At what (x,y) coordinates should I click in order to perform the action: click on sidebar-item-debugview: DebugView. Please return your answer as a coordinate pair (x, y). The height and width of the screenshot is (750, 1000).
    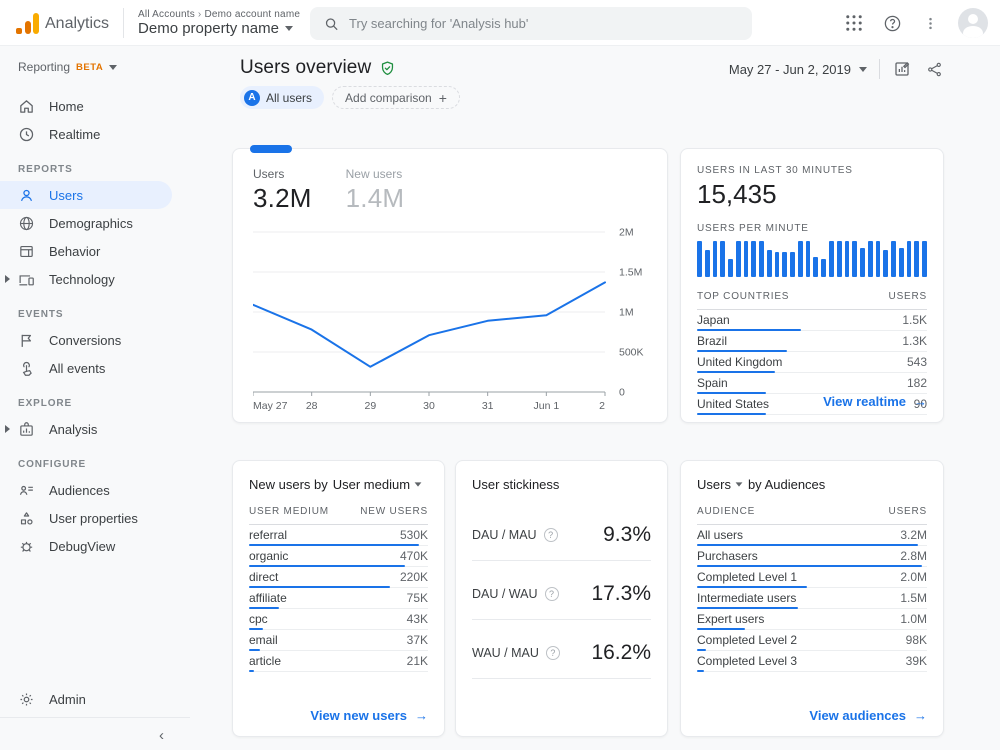
    Looking at the image, I should click on (95, 546).